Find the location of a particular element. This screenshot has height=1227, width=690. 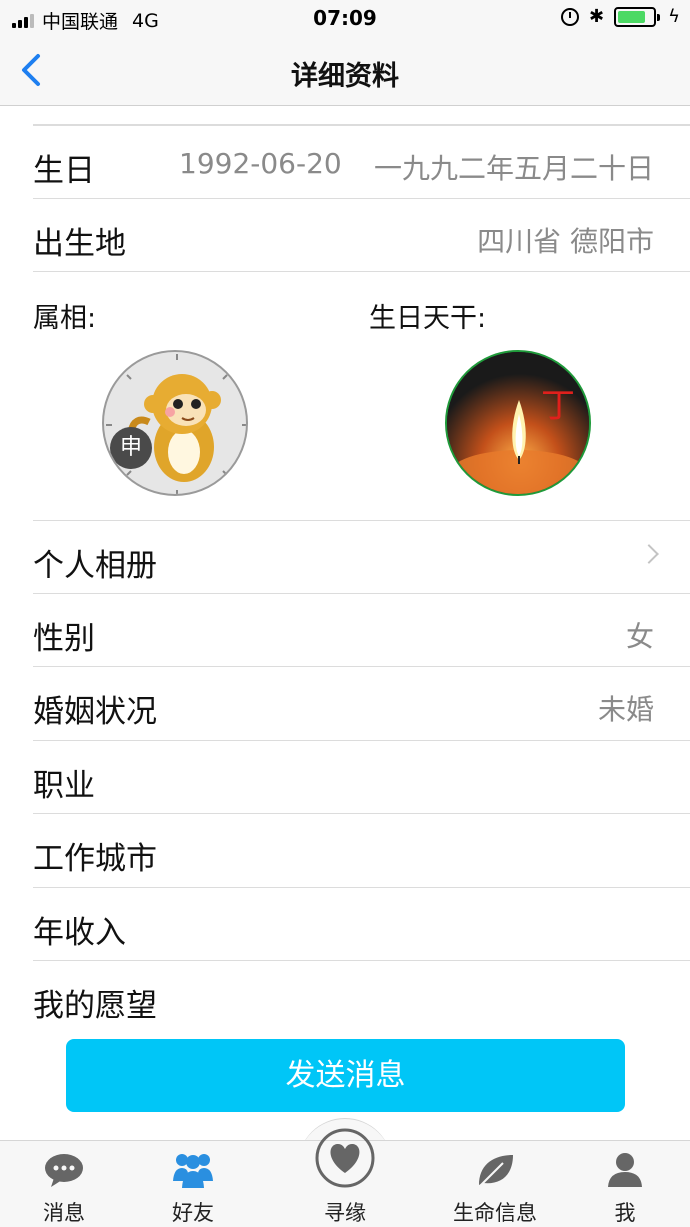

charging-icon: ϟ is located at coordinates (674, 16).